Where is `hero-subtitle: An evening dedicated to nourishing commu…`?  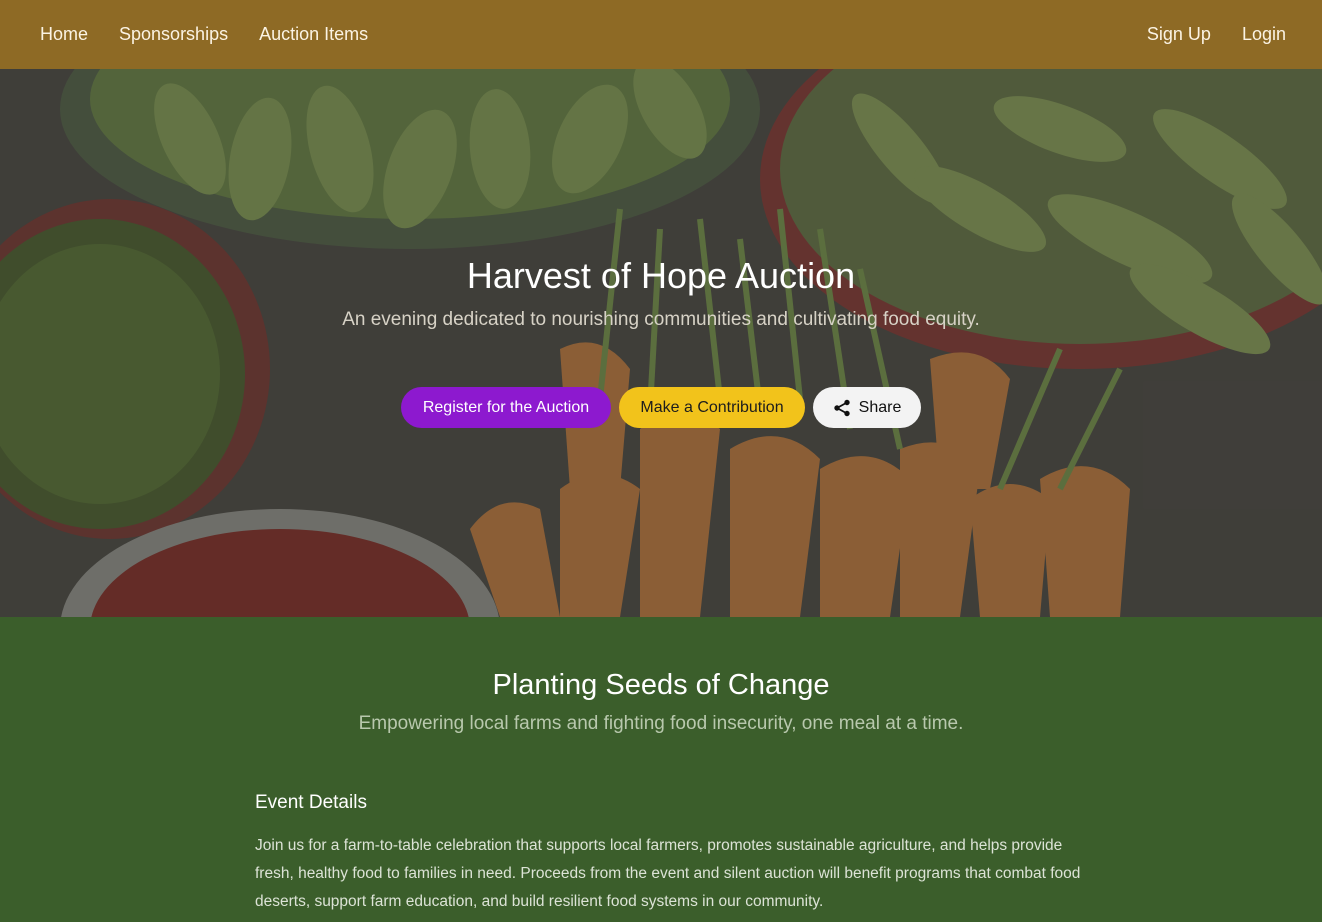 hero-subtitle: An evening dedicated to nourishing commu… is located at coordinates (661, 319).